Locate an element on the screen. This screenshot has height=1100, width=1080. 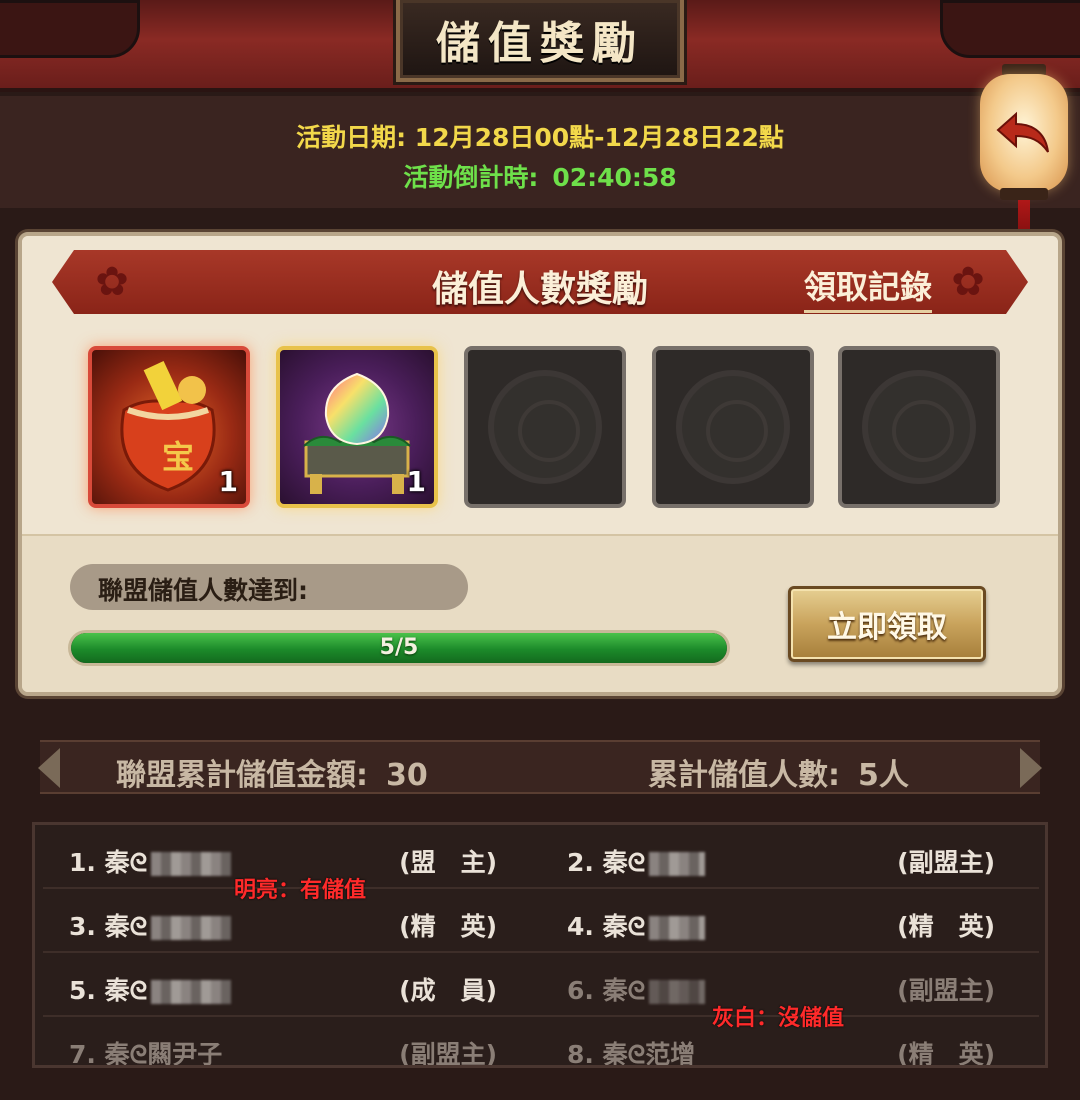
event-date-value: 12月28日00點-12月28日22點 is located at coordinates (599, 137).